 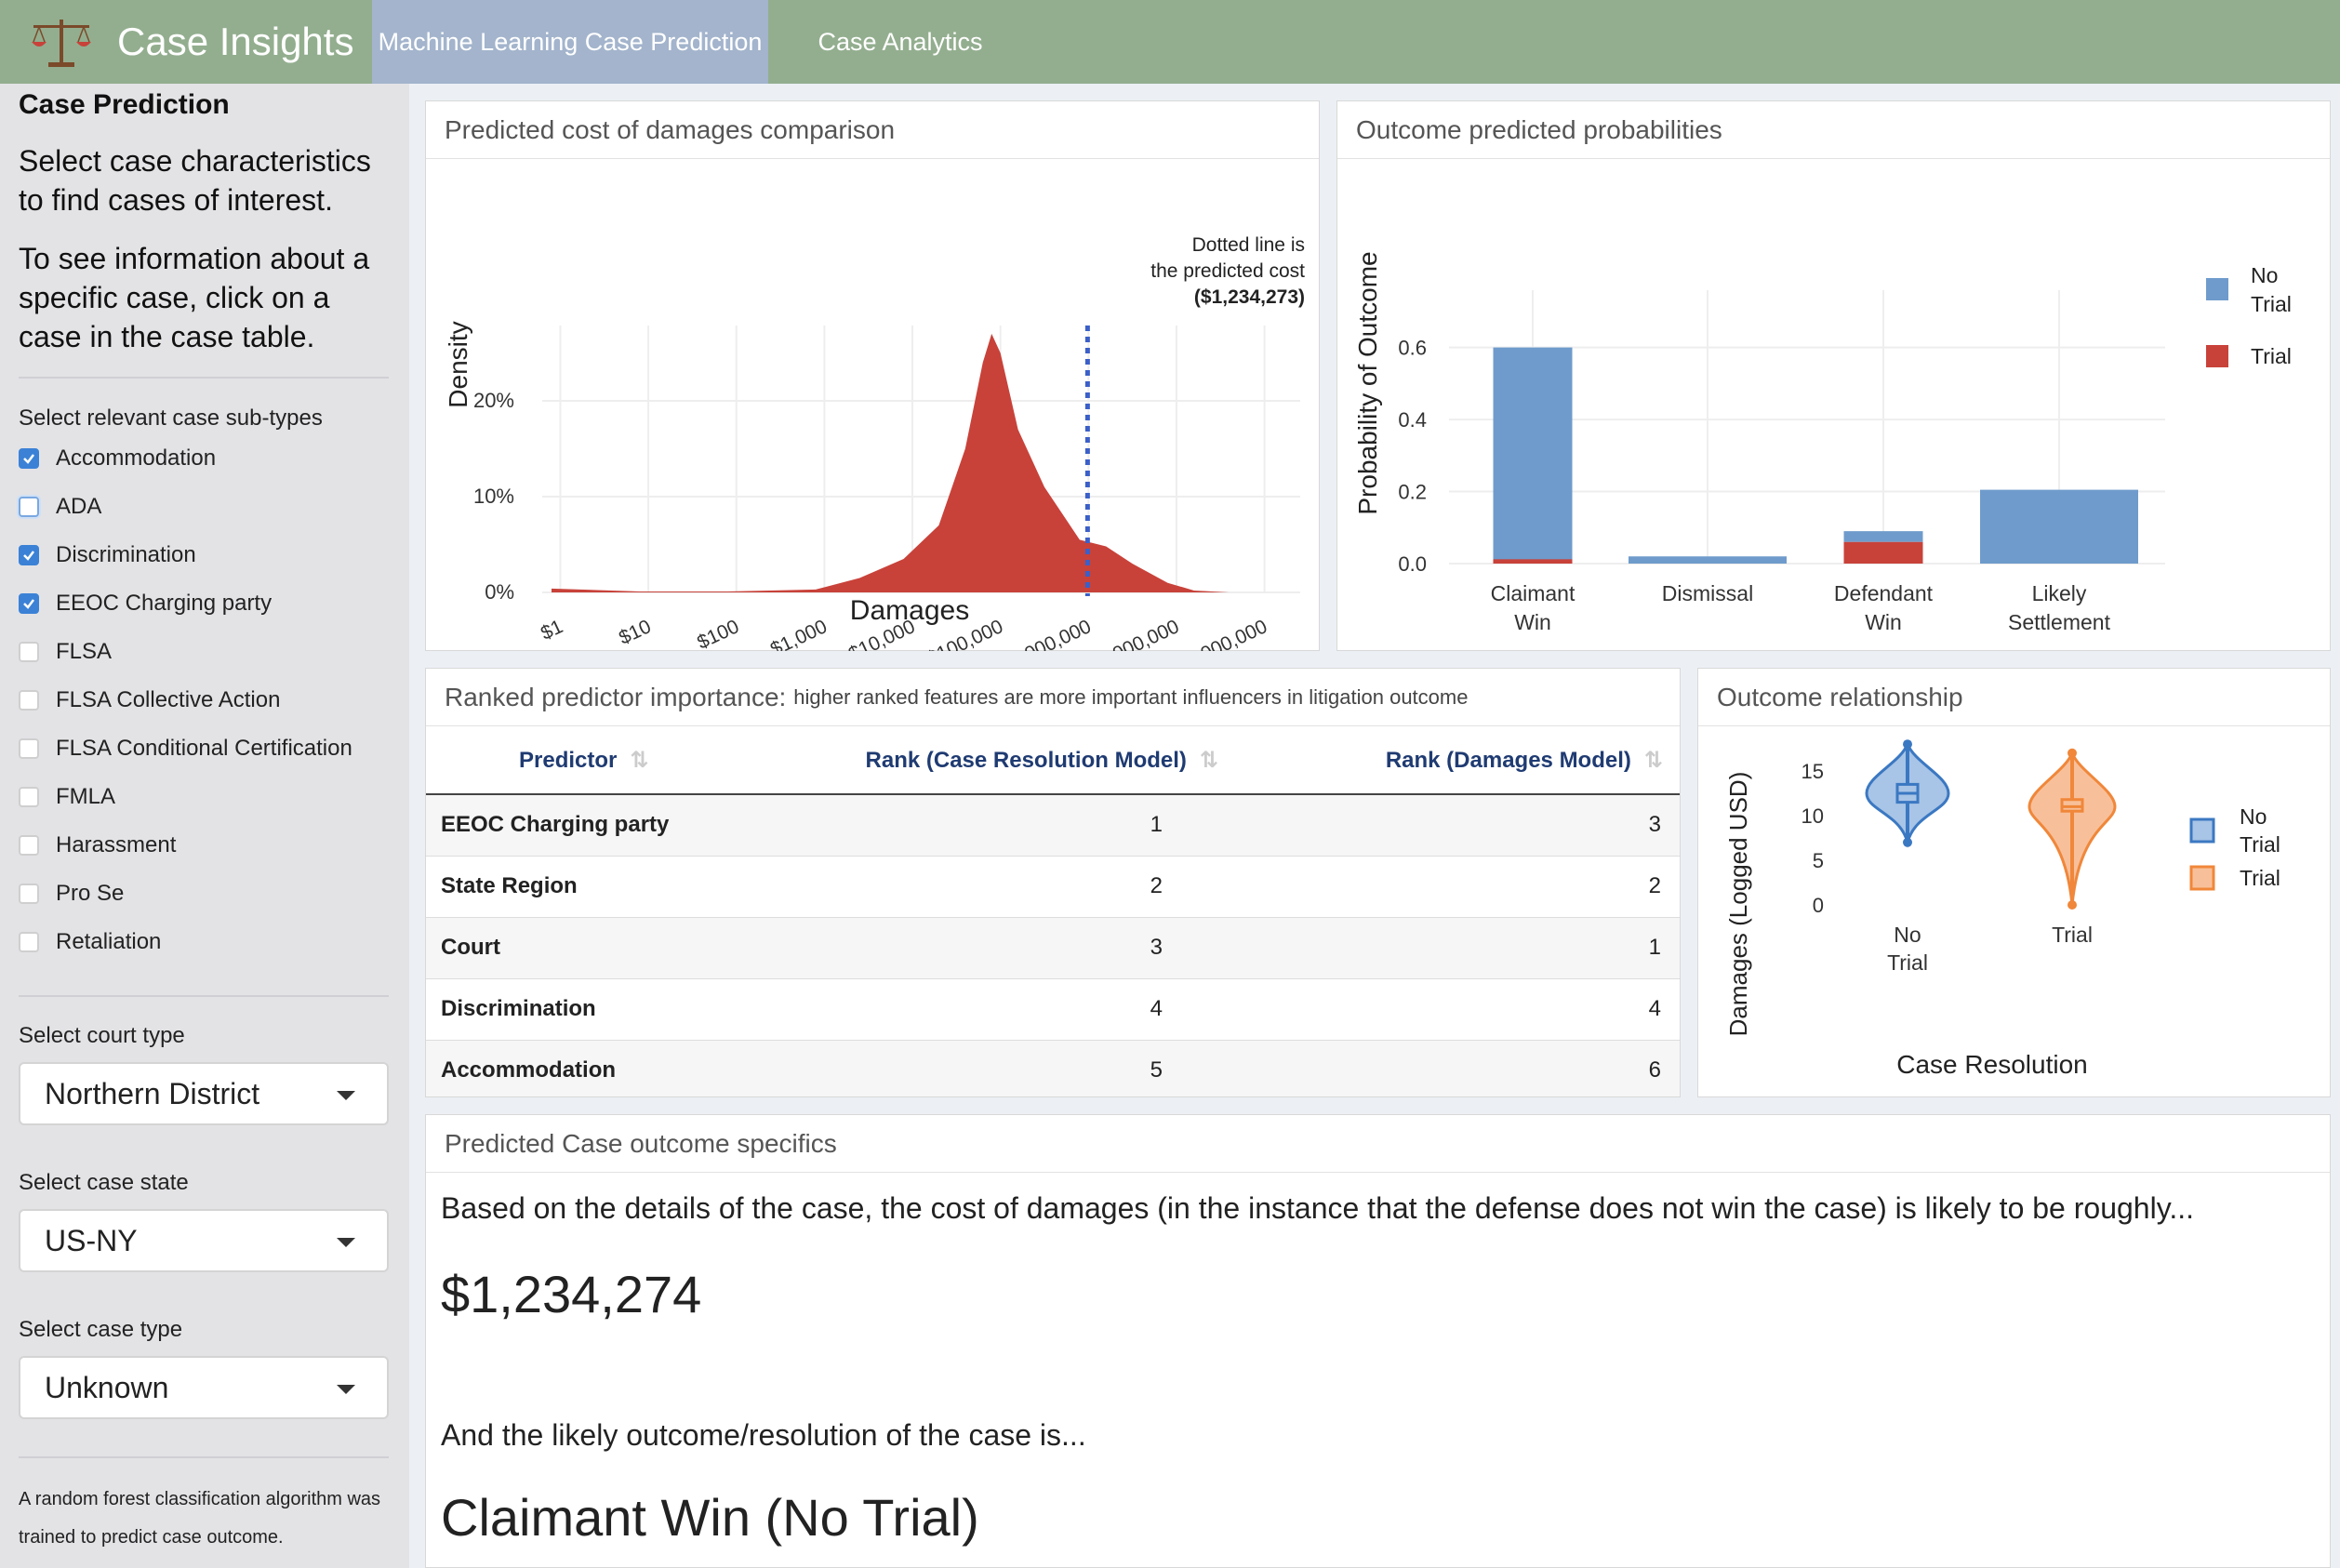 What do you see at coordinates (136, 458) in the screenshot?
I see `checkbox-label: Accommodation` at bounding box center [136, 458].